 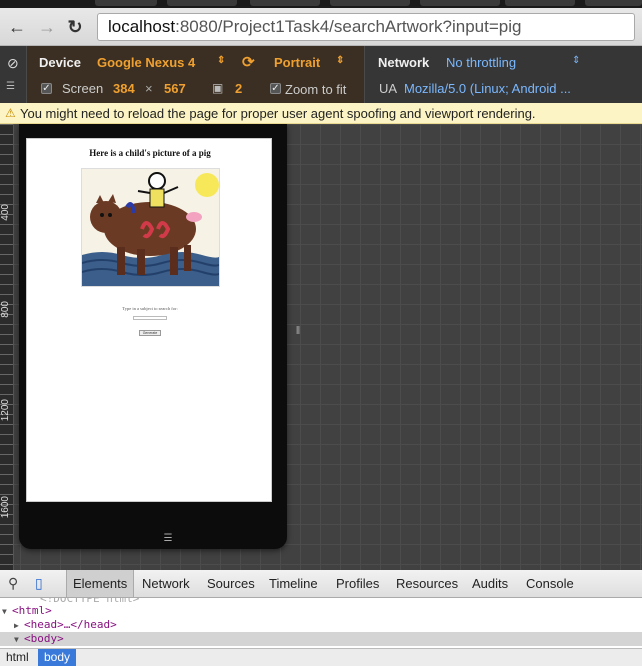 What do you see at coordinates (10, 113) in the screenshot?
I see `warning-icon: ⚠` at bounding box center [10, 113].